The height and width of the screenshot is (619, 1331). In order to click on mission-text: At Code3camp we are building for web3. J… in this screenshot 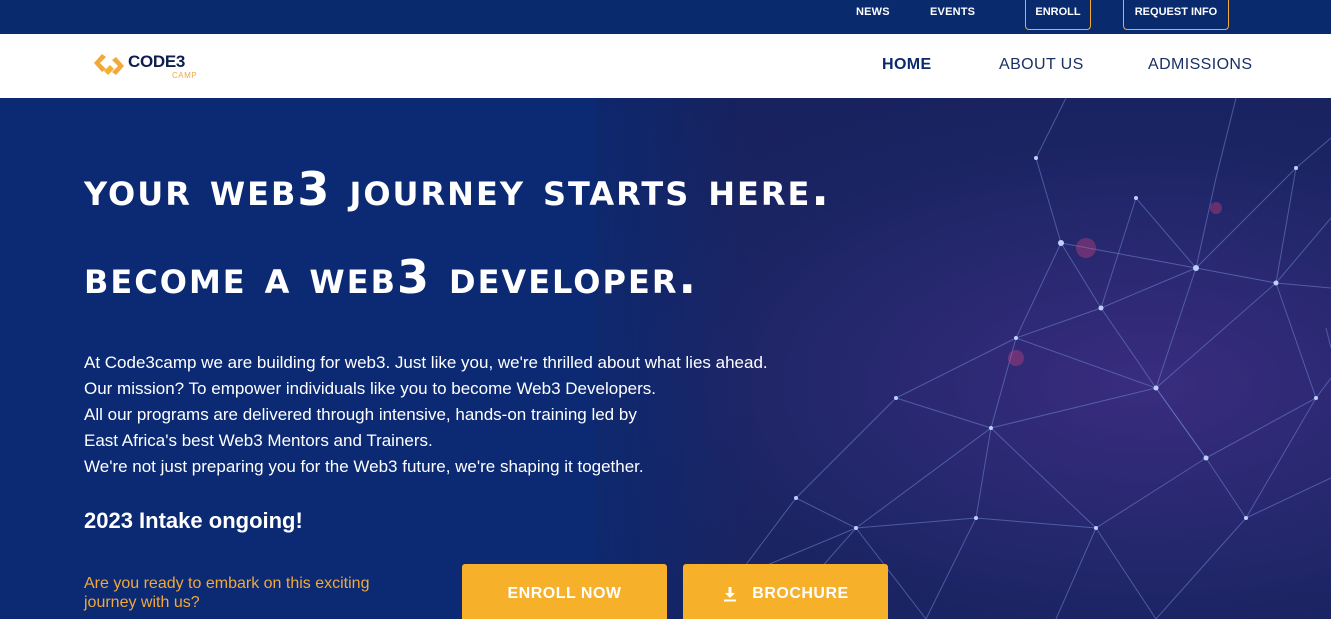, I will do `click(494, 415)`.